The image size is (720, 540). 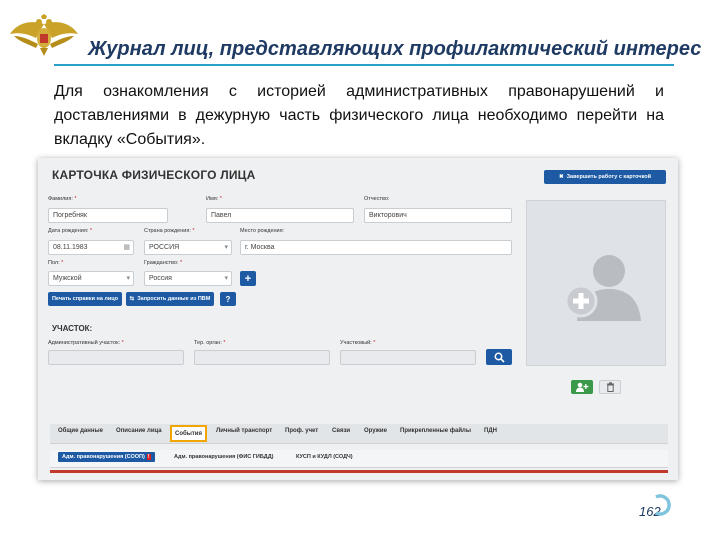 I want to click on add-citizenship-button: +, so click(x=248, y=278).